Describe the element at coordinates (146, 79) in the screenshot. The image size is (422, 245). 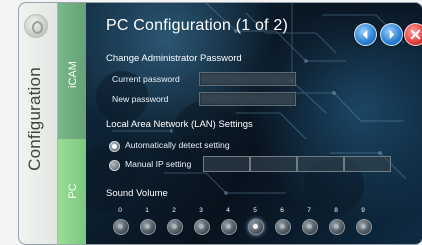
I see `current-password-label: Current password` at that location.